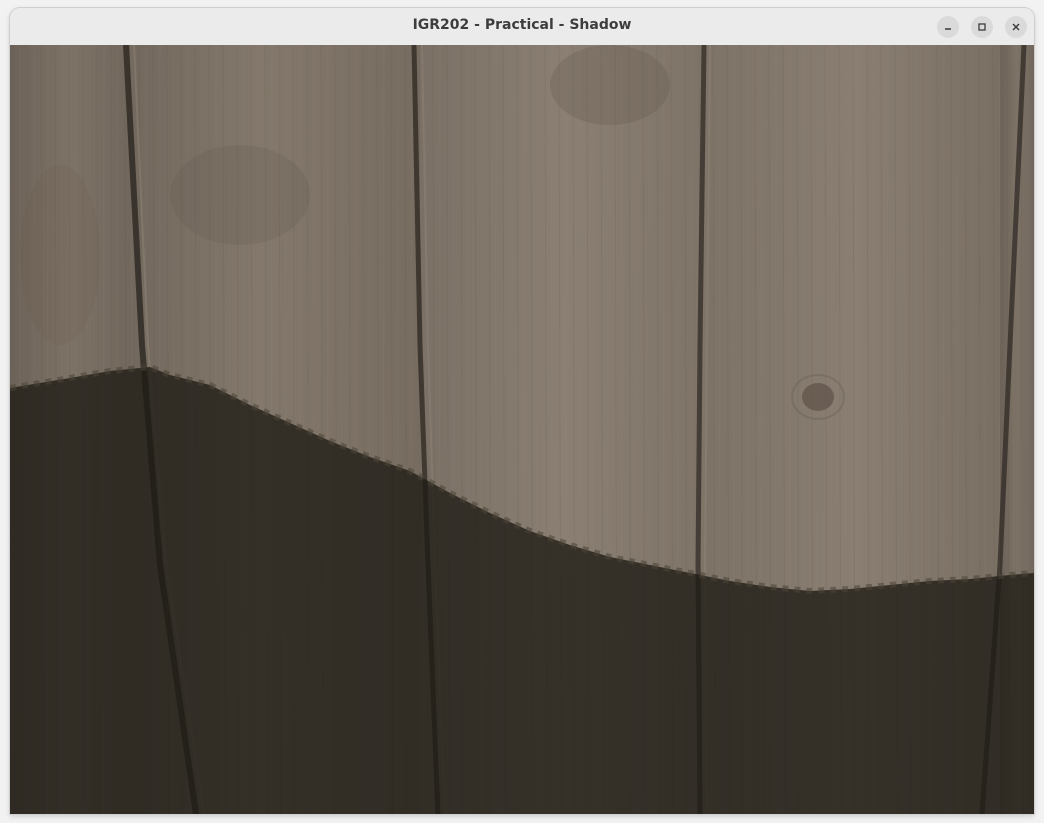  I want to click on close-button, so click(1016, 27).